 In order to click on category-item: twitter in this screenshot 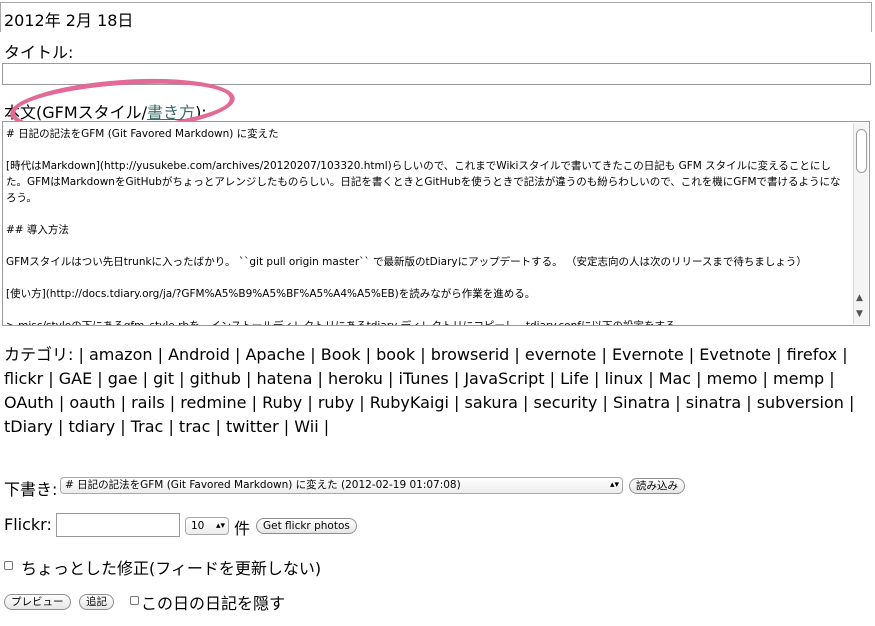, I will do `click(252, 426)`.